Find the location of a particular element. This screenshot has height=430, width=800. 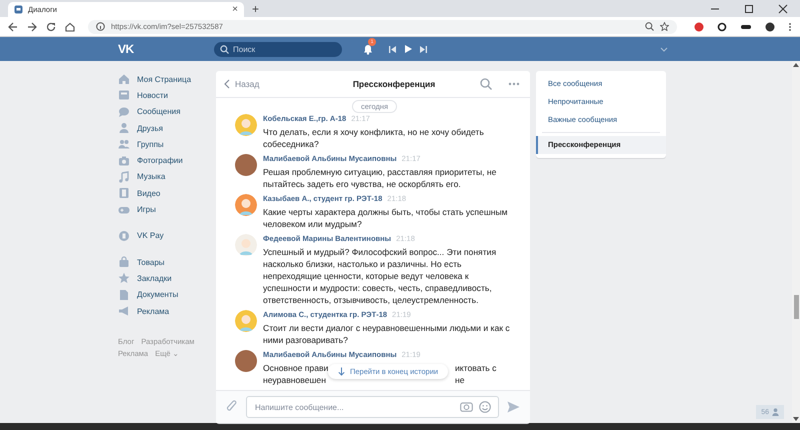

back-arrow-icon is located at coordinates (13, 27).